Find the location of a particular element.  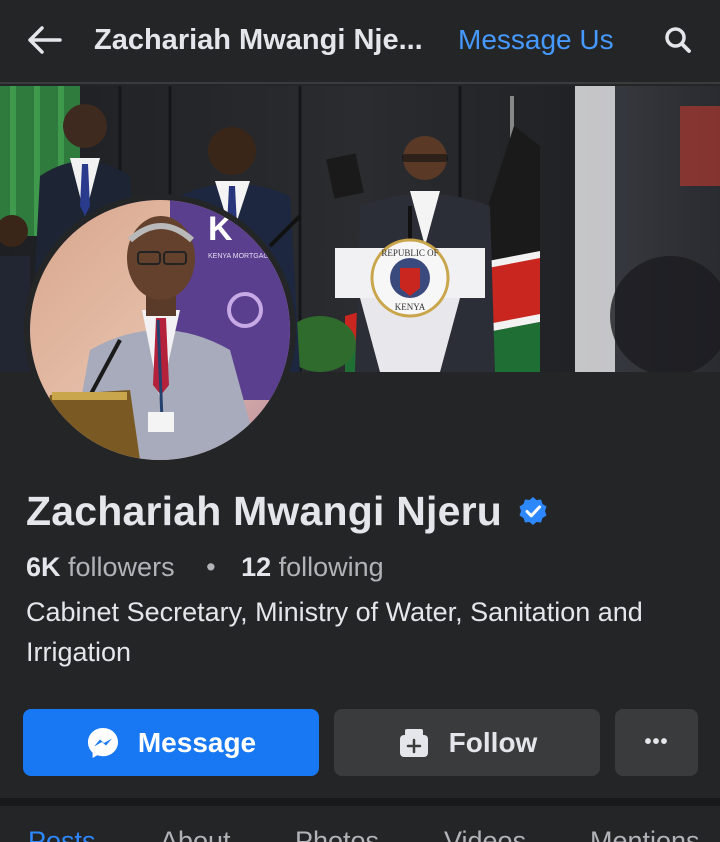

banner-text: KENYA MORTGAGE is located at coordinates (241, 256).